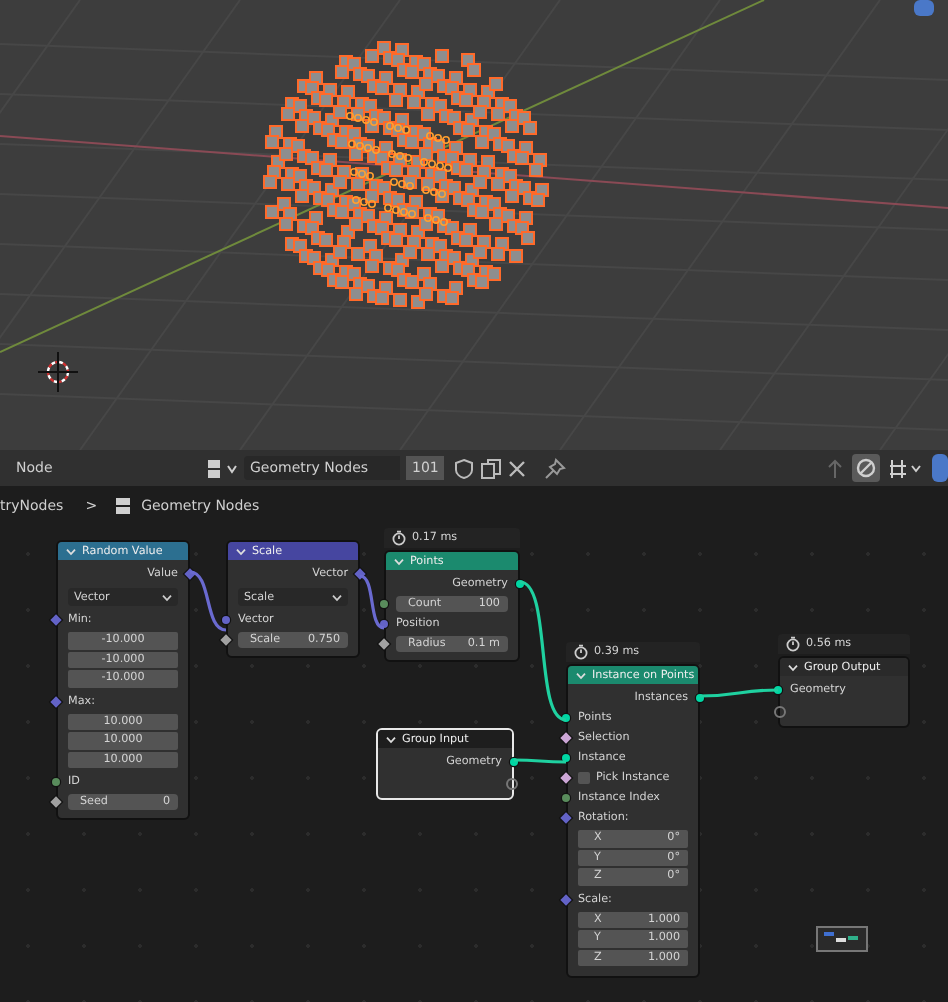  Describe the element at coordinates (584, 778) in the screenshot. I see `checkbox` at that location.